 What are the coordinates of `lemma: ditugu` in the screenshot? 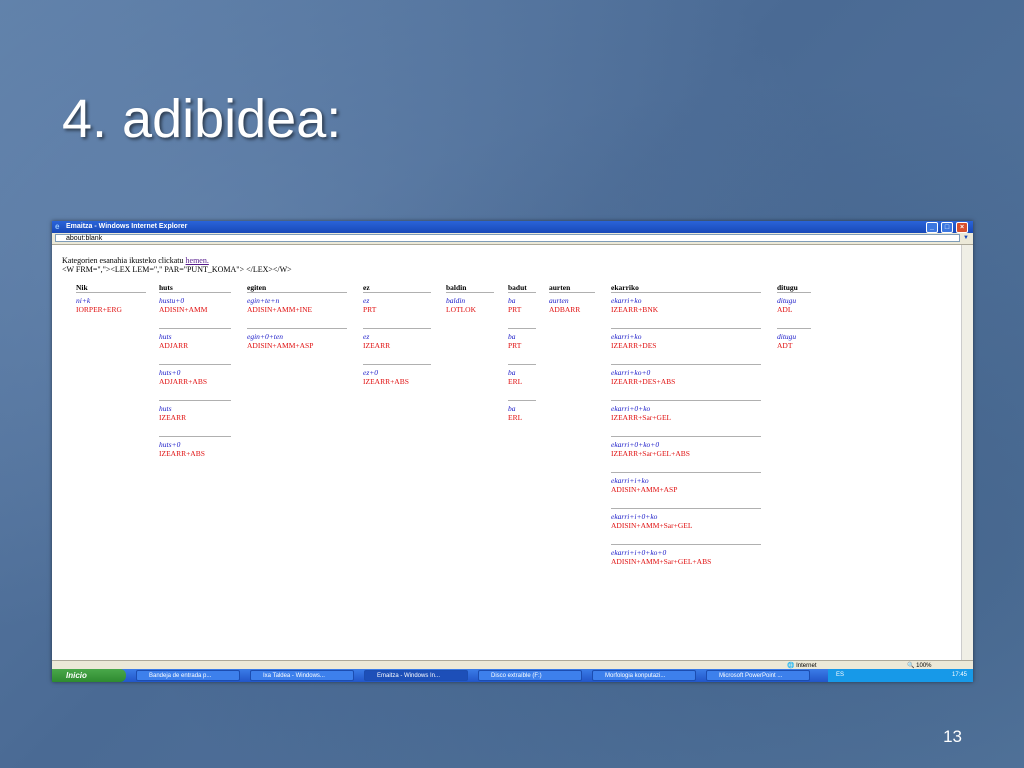 It's located at (787, 336).